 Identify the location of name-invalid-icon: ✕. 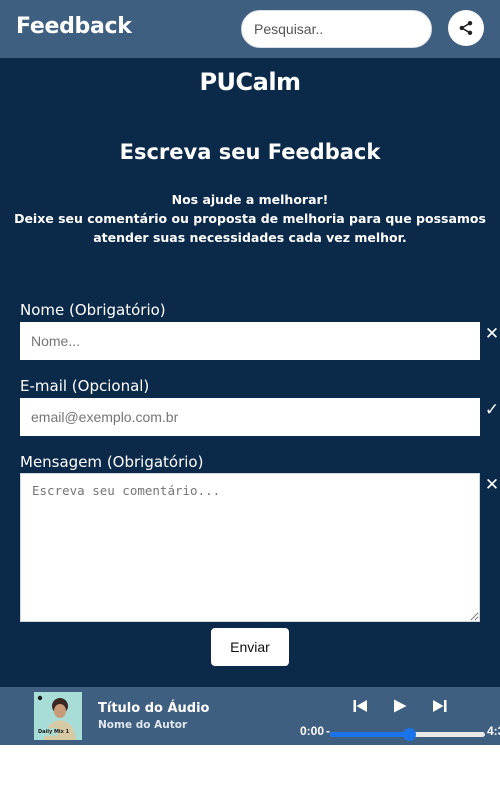
(492, 334).